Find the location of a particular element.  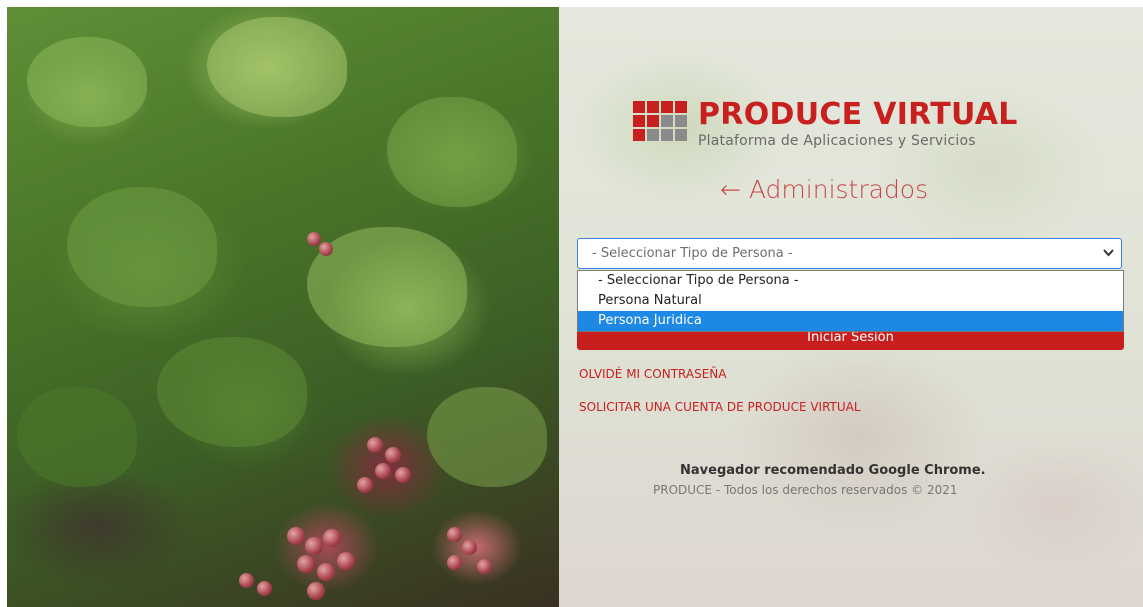

brand-subtitle: Plataforma de Aplicaciones y Servicios is located at coordinates (837, 141).